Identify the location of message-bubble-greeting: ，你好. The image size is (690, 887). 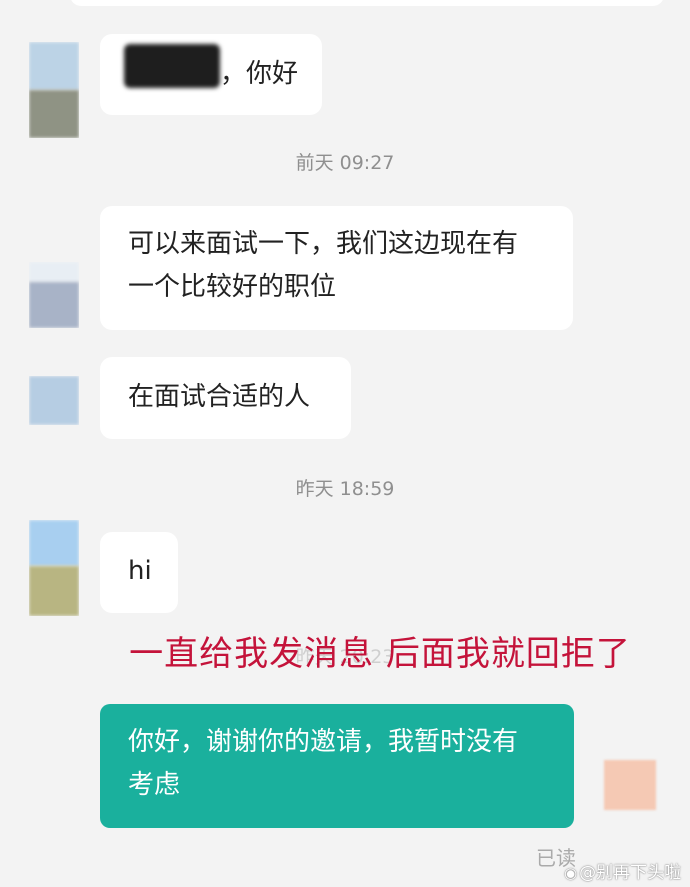
(211, 74).